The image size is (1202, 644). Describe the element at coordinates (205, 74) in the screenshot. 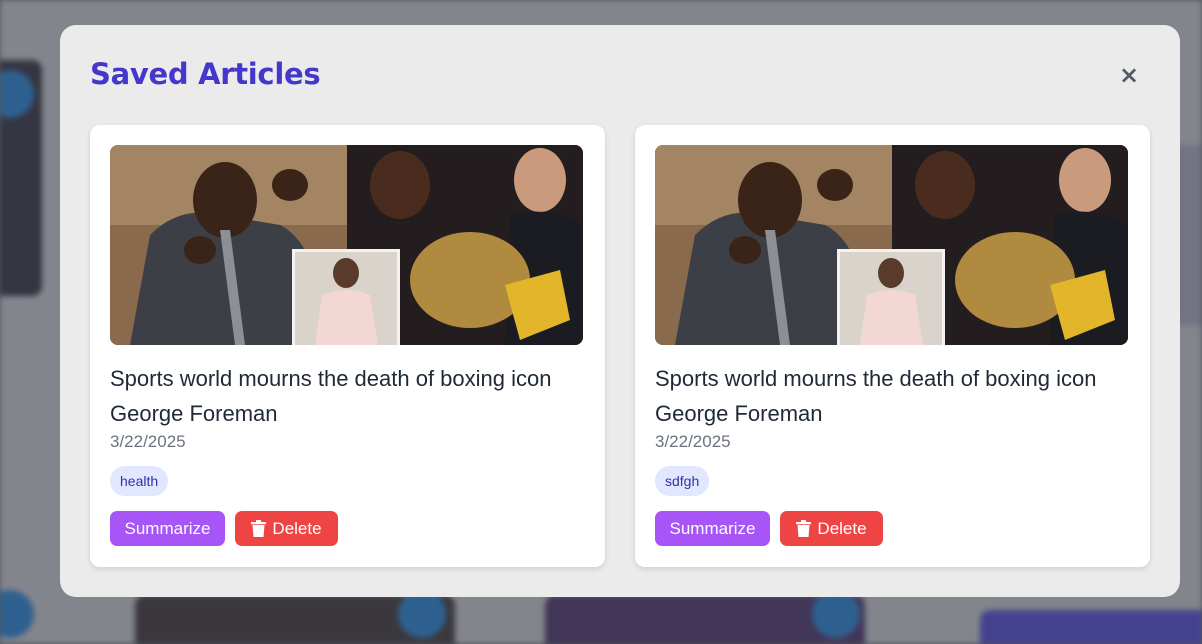

I see `modal-title: Saved Articles` at that location.